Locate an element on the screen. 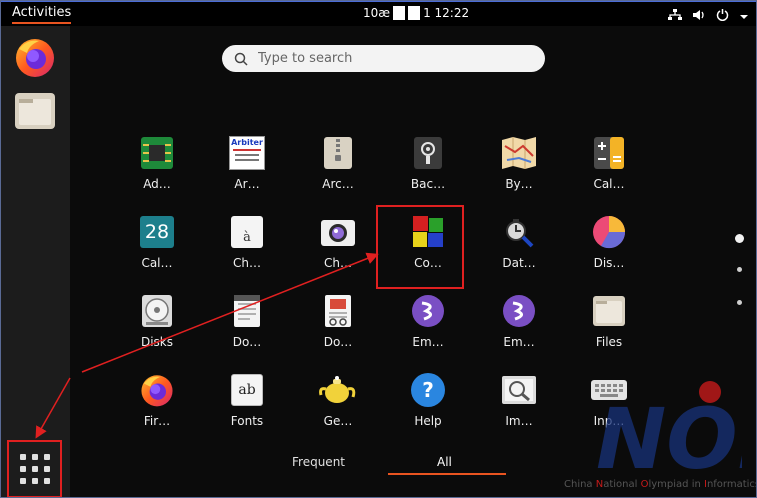 The width and height of the screenshot is (757, 498). noi-logo: NOI is located at coordinates (669, 429).